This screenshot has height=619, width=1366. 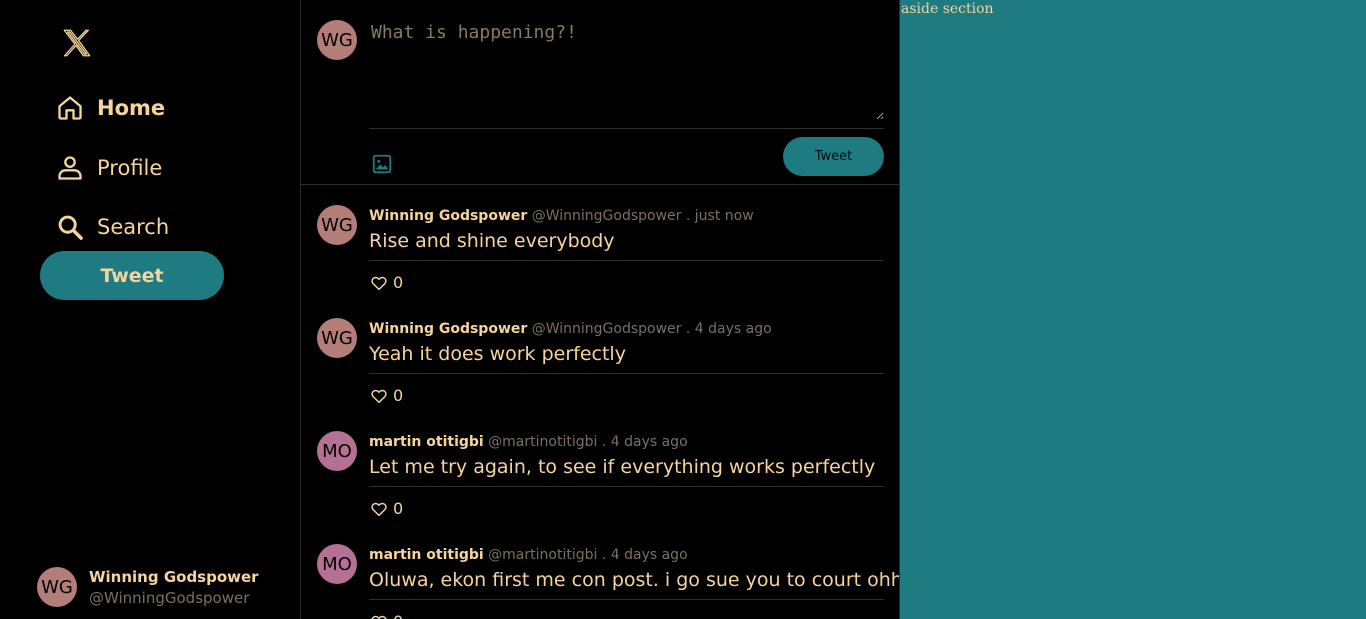 What do you see at coordinates (174, 576) in the screenshot?
I see `account-name: Winning Godspower` at bounding box center [174, 576].